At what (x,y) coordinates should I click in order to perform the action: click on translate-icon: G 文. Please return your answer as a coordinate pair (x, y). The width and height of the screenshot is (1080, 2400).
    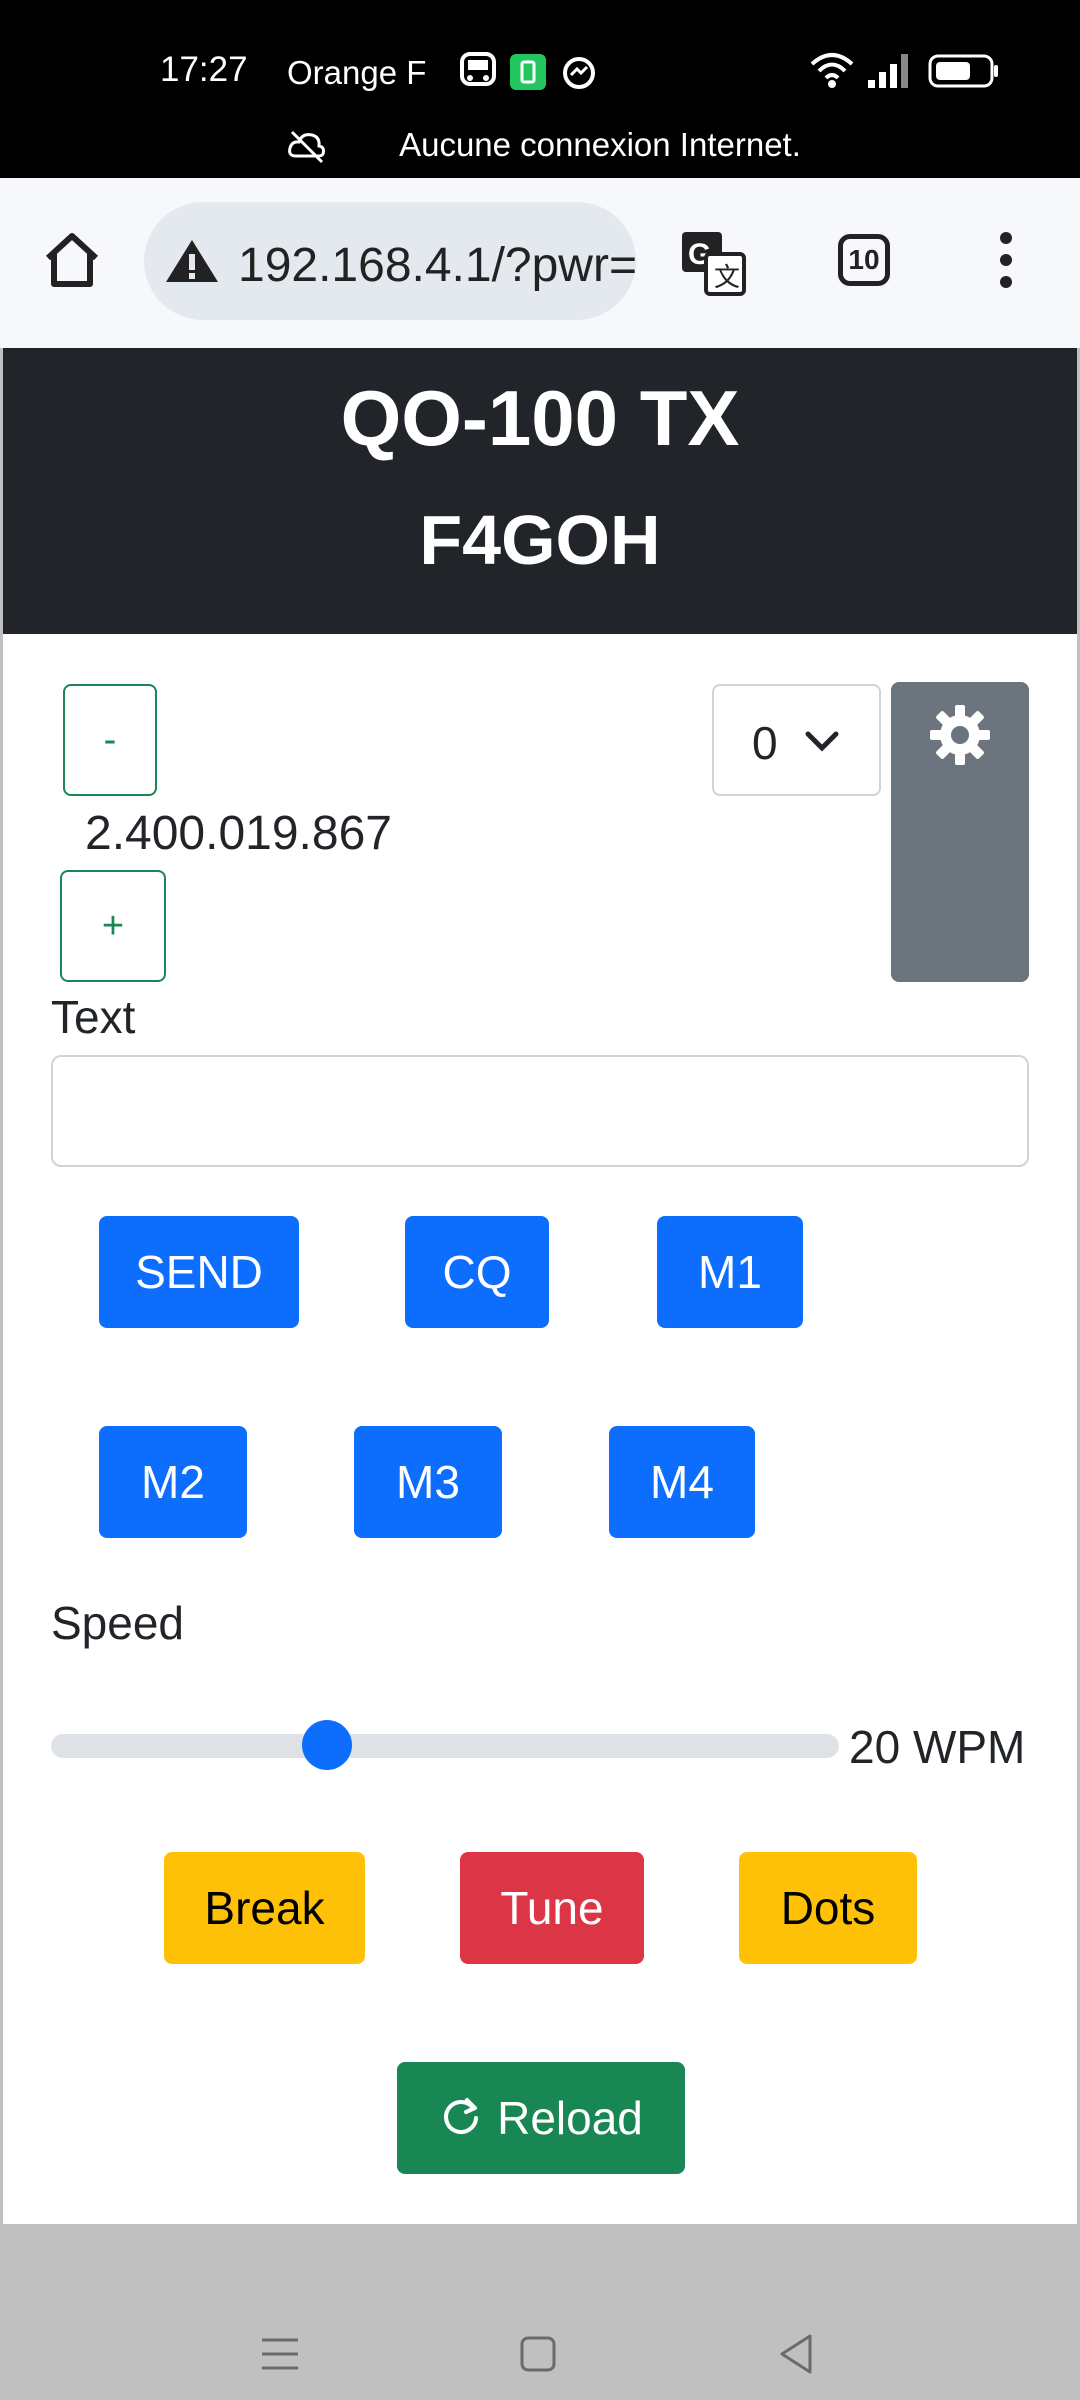
    Looking at the image, I should click on (713, 263).